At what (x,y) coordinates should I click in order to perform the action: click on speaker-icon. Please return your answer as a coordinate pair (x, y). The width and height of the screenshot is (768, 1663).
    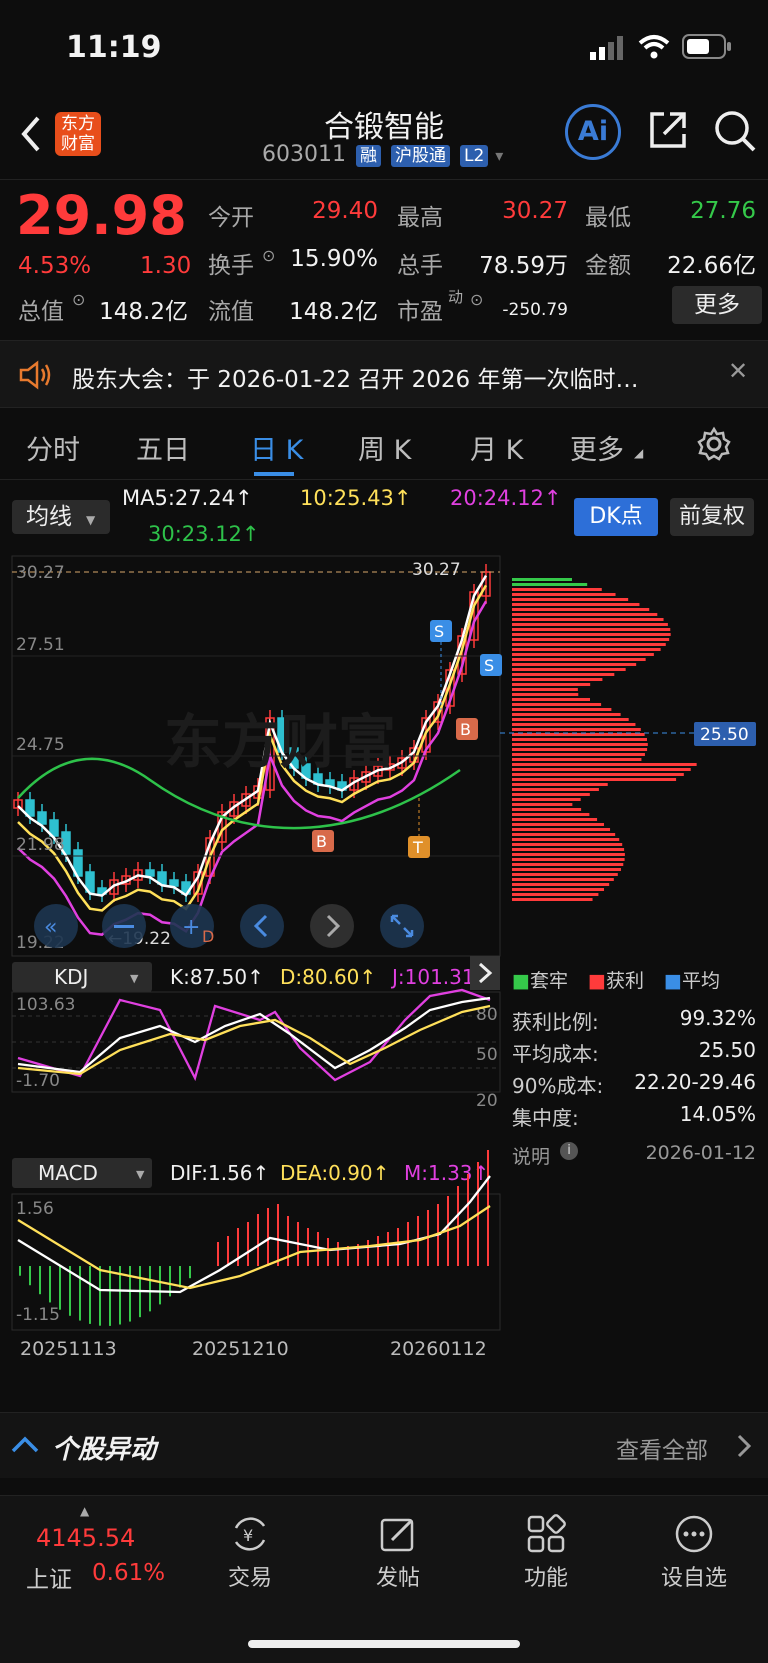
    Looking at the image, I should click on (35, 375).